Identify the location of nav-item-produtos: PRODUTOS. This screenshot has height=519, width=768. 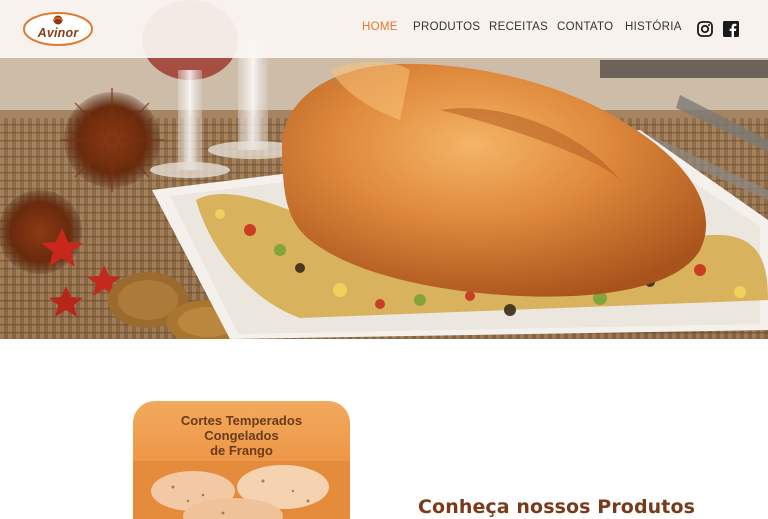
(446, 27).